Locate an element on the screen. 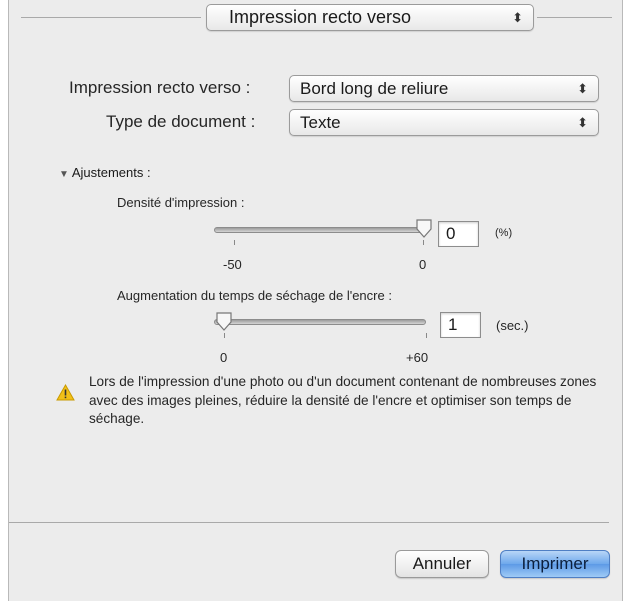 The image size is (625, 601). drying-tick-min is located at coordinates (224, 335).